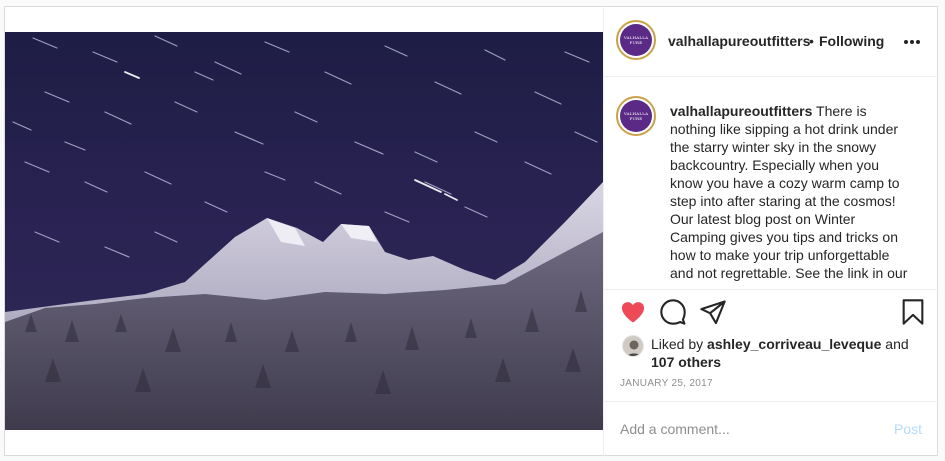 The image size is (945, 461). What do you see at coordinates (666, 383) in the screenshot?
I see `post-date: JANUARY 25, 2017` at bounding box center [666, 383].